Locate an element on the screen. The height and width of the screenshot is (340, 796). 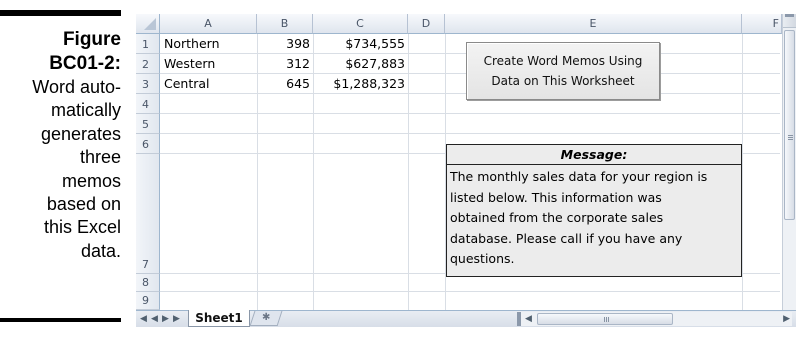
vertical-scrollbar is located at coordinates (789, 162).